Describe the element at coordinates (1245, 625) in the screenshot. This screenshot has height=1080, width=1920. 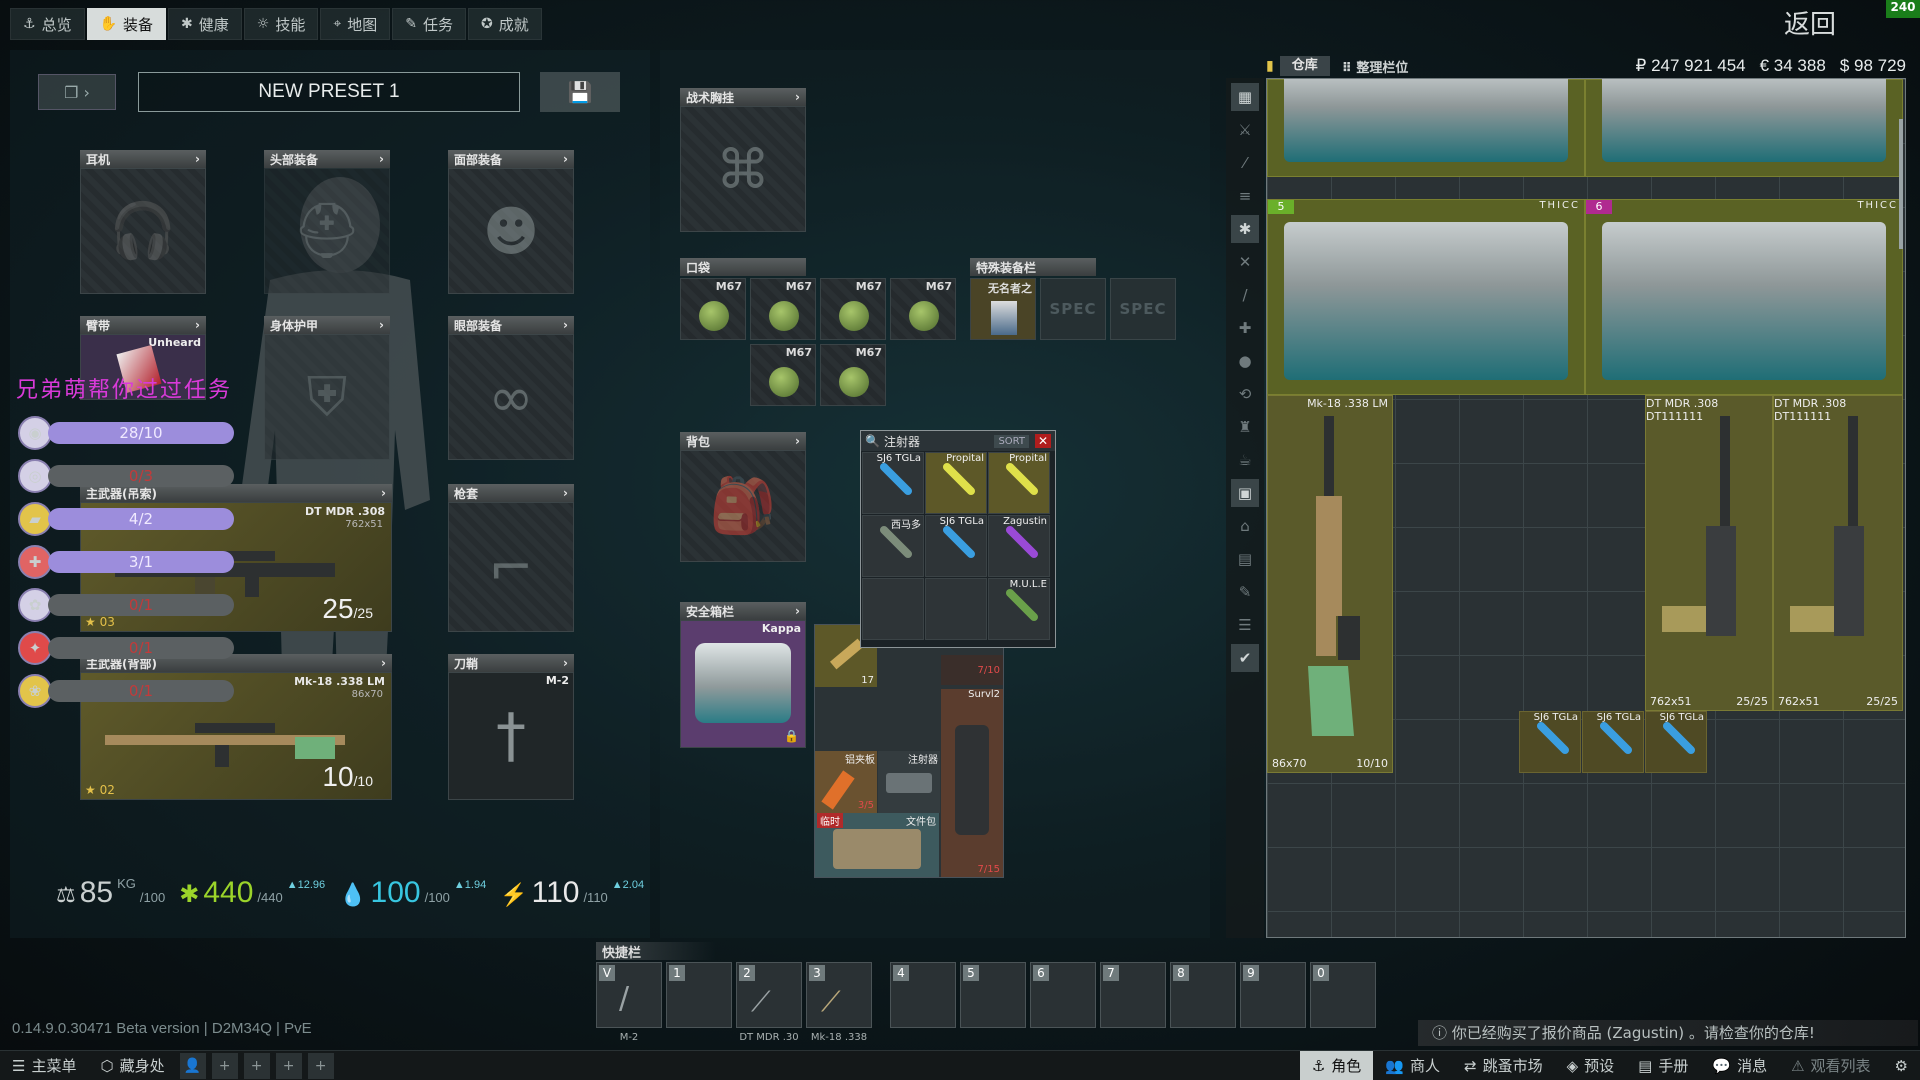
I see `document-filter-icon: ☰` at that location.